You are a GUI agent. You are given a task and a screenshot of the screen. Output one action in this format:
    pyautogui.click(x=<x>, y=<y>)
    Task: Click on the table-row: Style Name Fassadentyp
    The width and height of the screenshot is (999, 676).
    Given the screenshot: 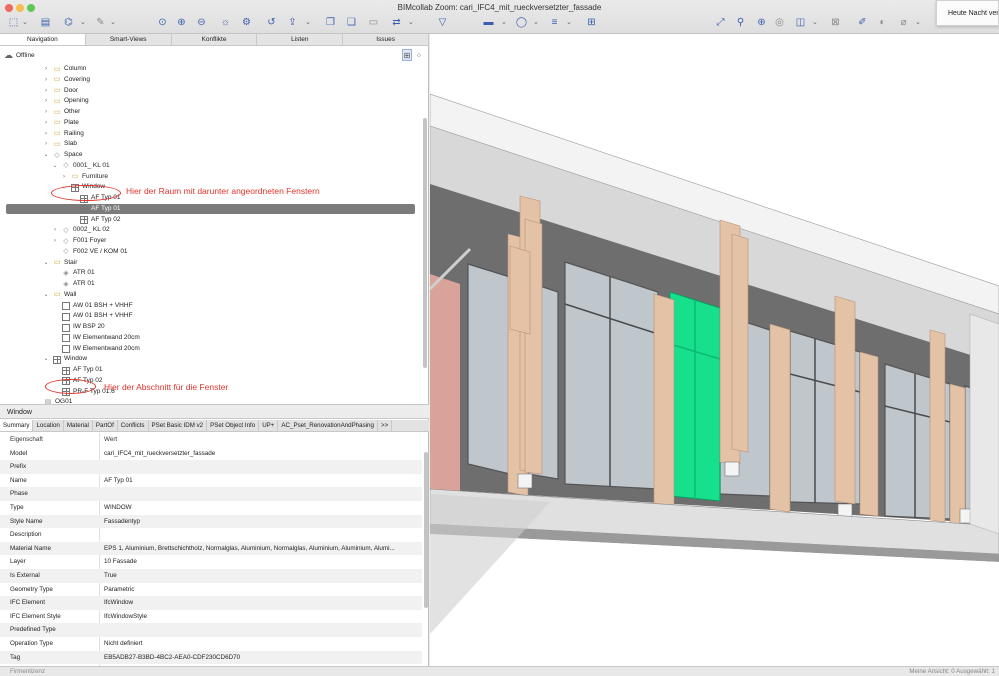 What is the action you would take?
    pyautogui.click(x=211, y=521)
    